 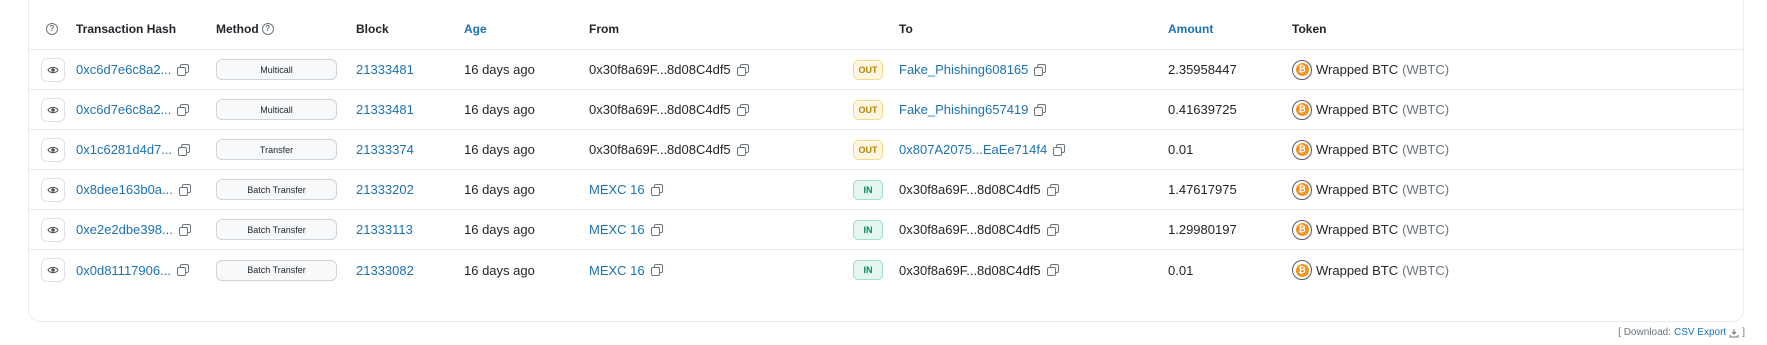 What do you see at coordinates (963, 69) in the screenshot?
I see `to-address: Fake_Phishing608165` at bounding box center [963, 69].